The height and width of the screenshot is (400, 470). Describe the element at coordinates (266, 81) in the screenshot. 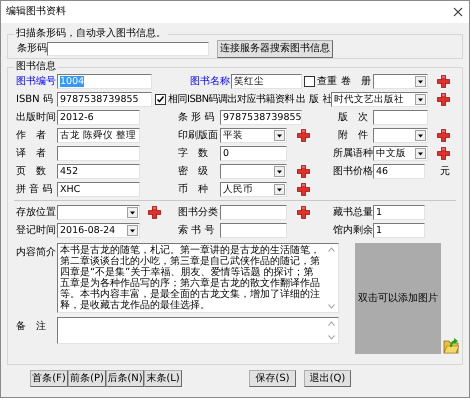

I see `text-field: 笑红尘` at that location.